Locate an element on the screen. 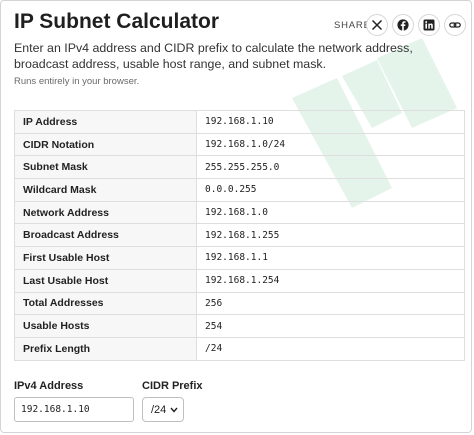 The height and width of the screenshot is (435, 474). table-row: Usable Hosts 254 is located at coordinates (239, 326).